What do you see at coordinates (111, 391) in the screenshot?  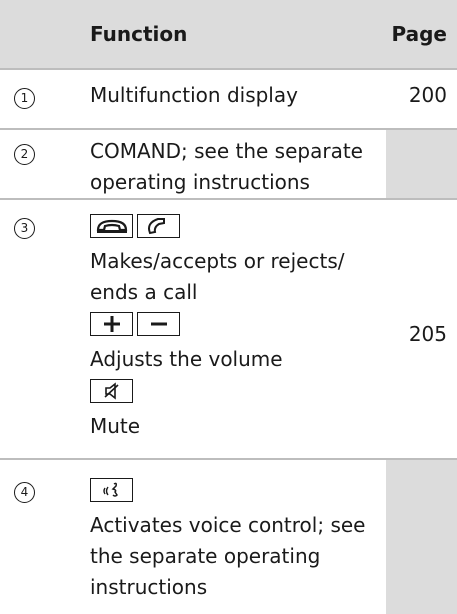 I see `mute-speaker-icon` at bounding box center [111, 391].